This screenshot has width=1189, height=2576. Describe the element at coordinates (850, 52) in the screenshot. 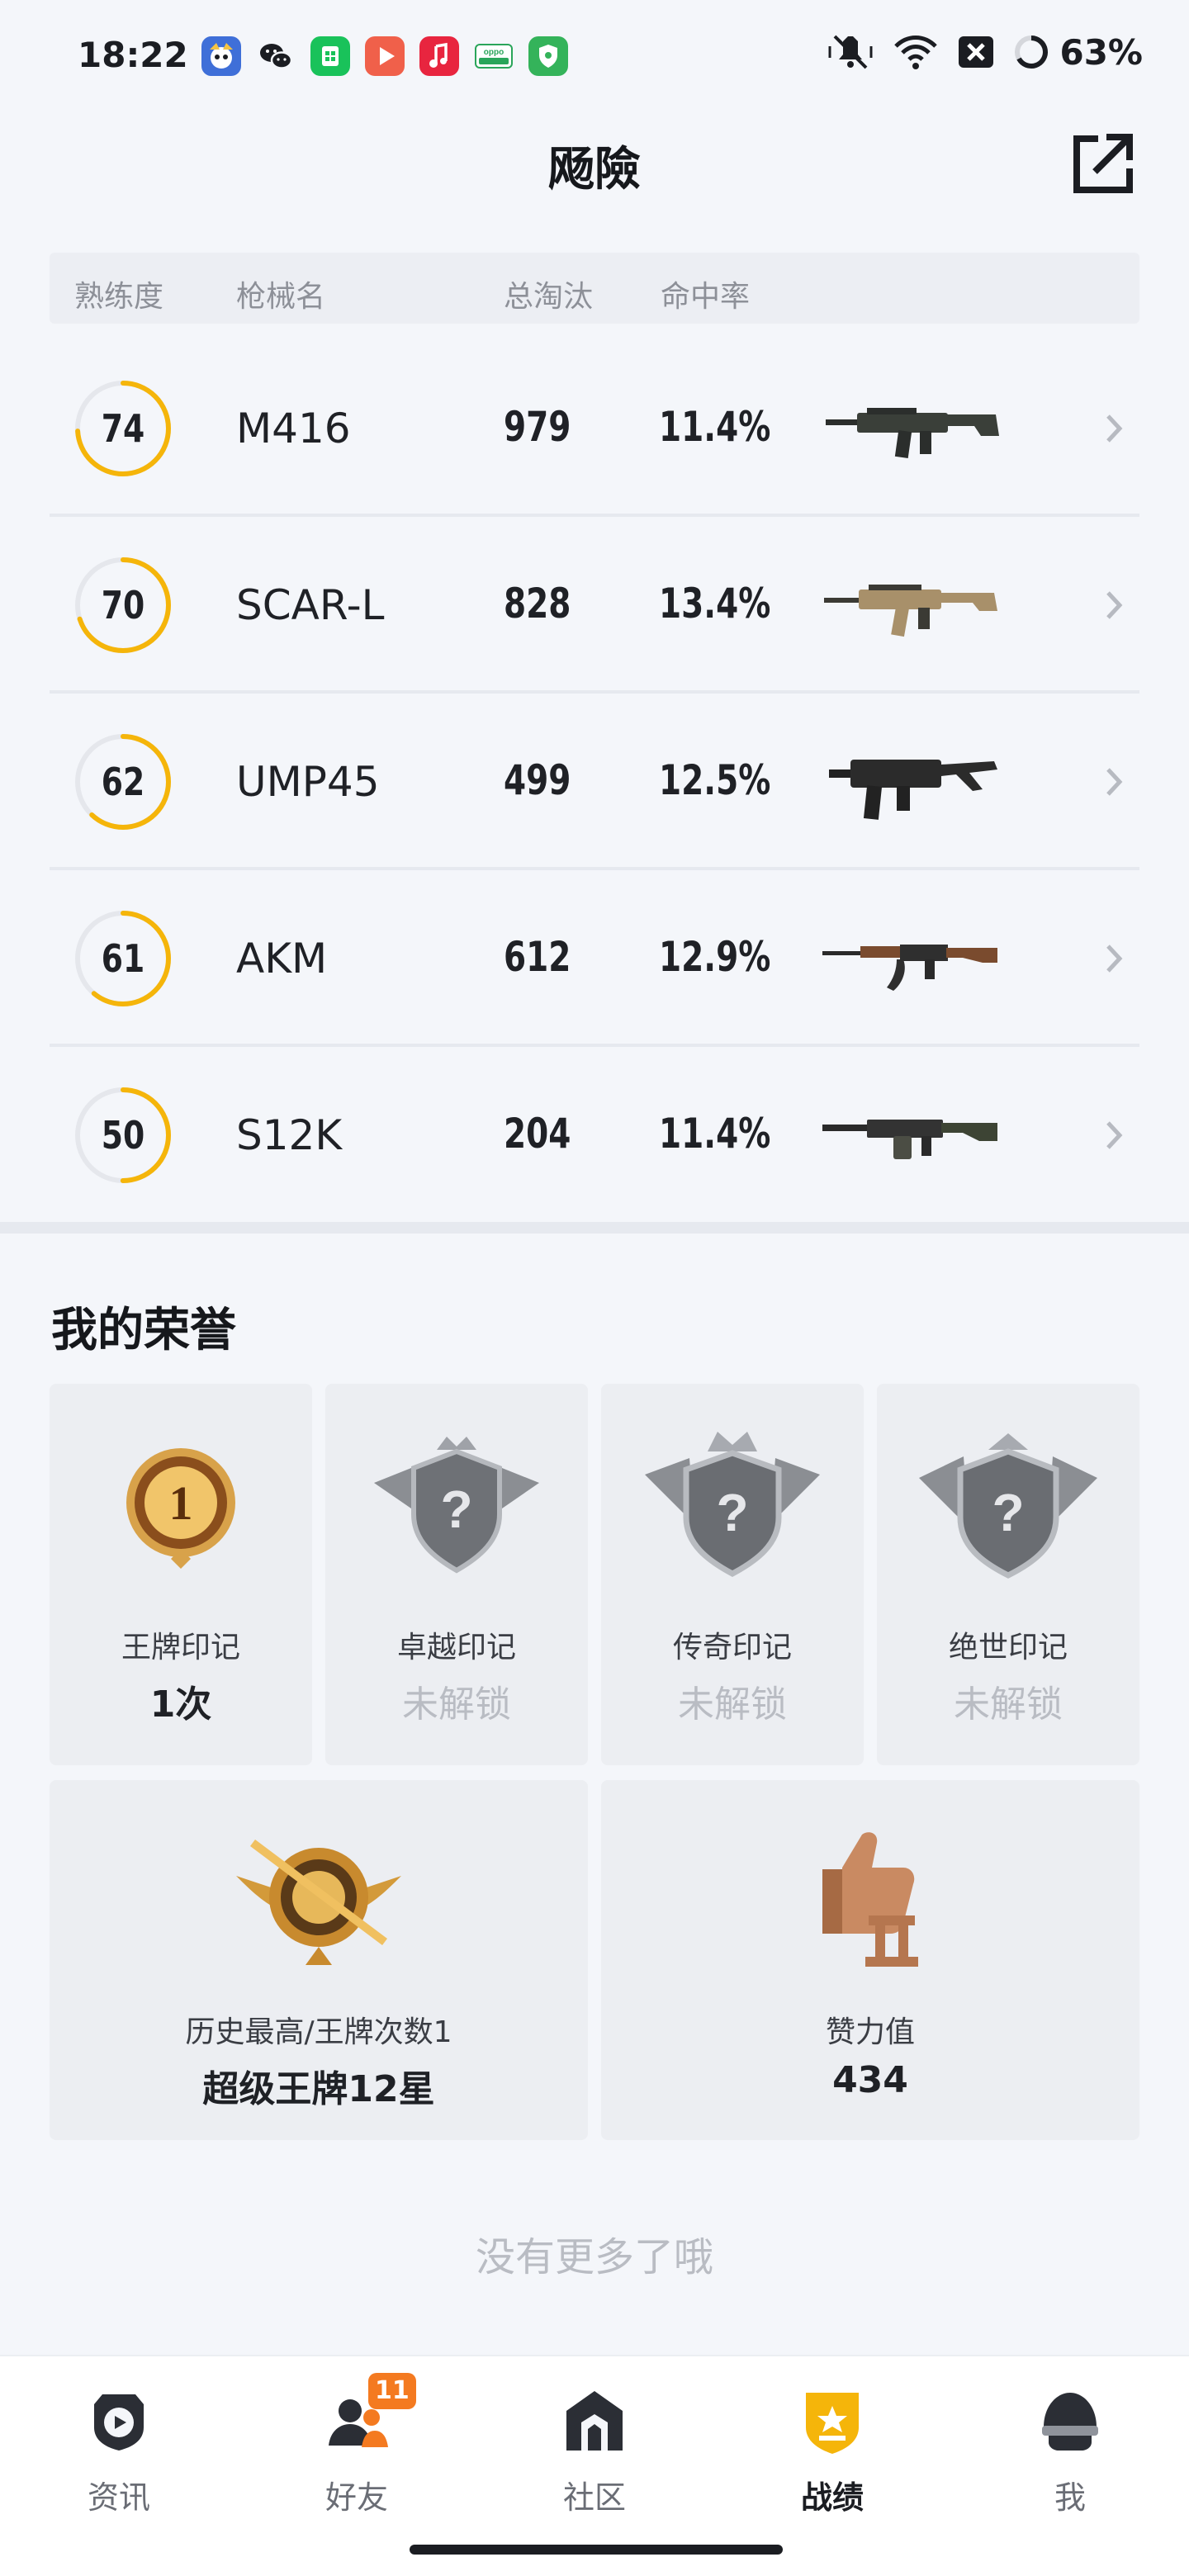

I see `mute-vibrate-icon` at that location.